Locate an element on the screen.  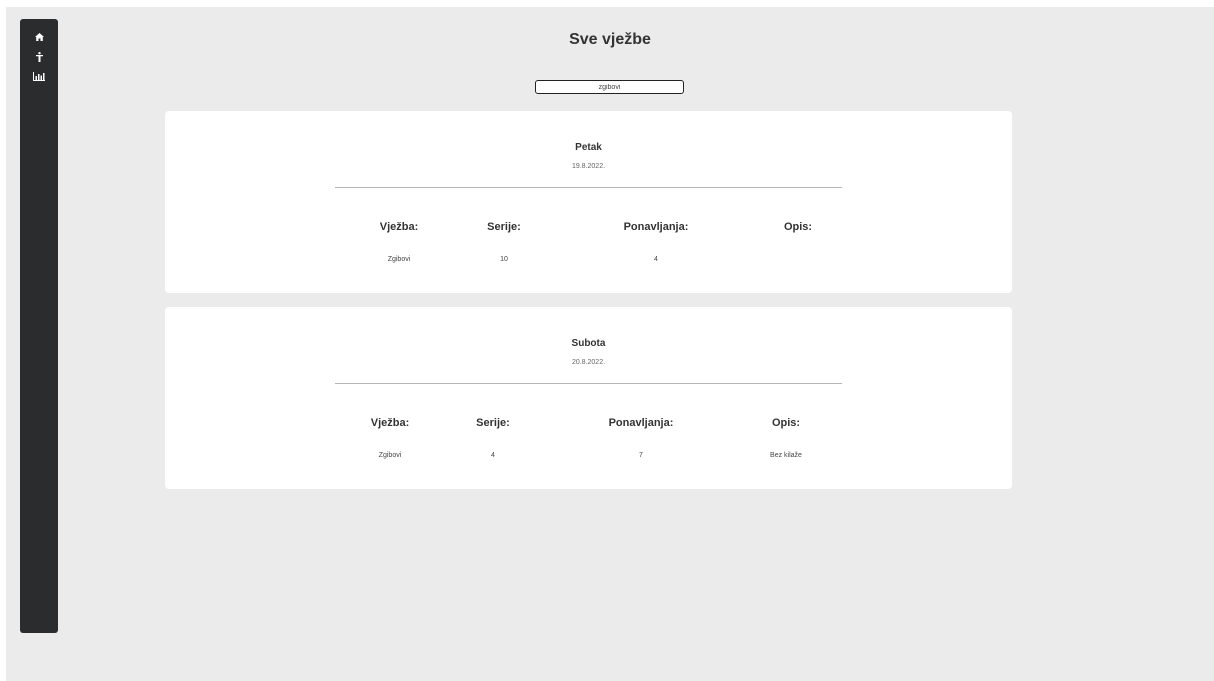
workout-icon is located at coordinates (39, 57).